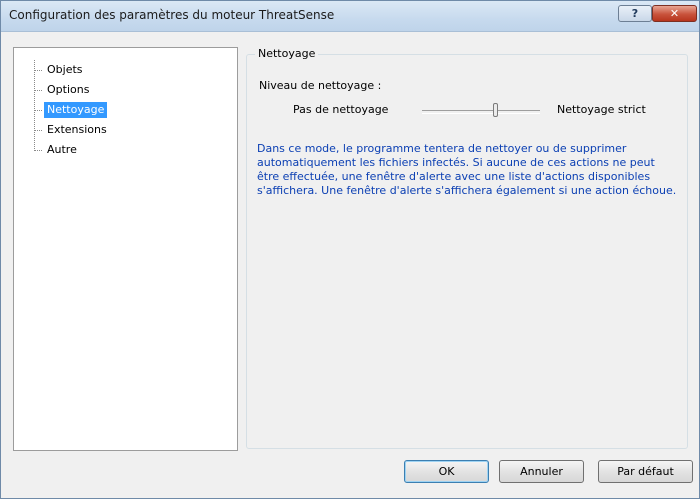 This screenshot has height=499, width=700. I want to click on tree-item-autre: Autre, so click(55, 150).